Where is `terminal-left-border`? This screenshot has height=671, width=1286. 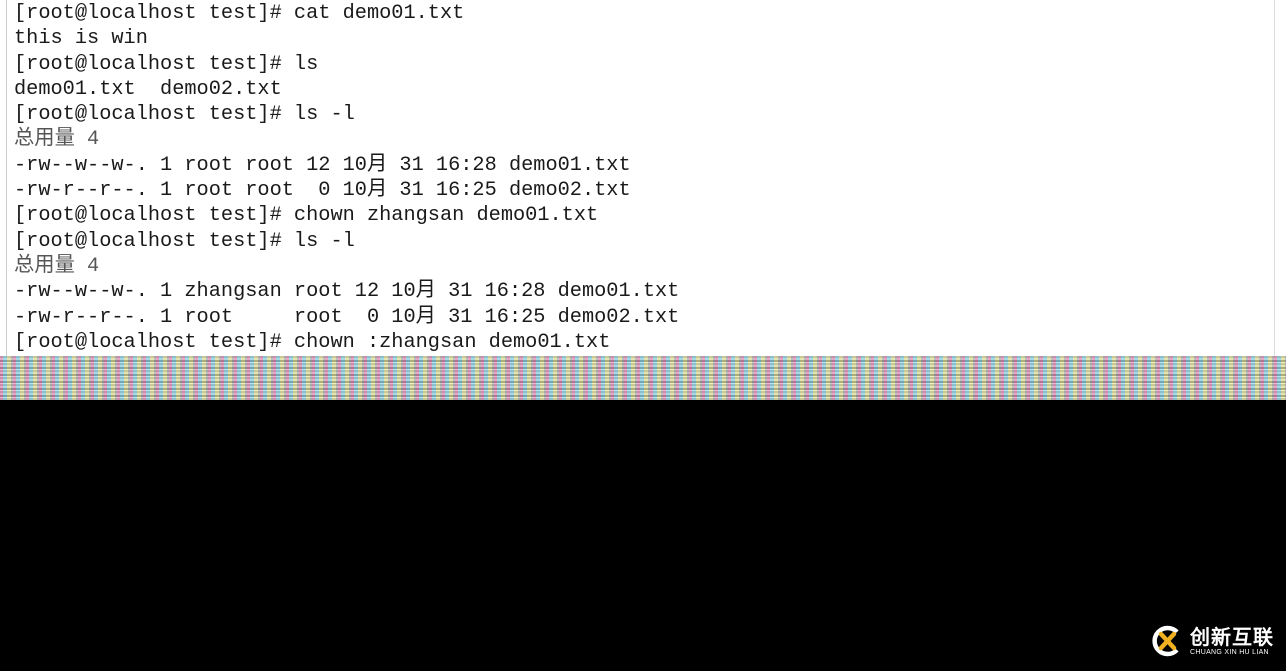
terminal-left-border is located at coordinates (6, 178).